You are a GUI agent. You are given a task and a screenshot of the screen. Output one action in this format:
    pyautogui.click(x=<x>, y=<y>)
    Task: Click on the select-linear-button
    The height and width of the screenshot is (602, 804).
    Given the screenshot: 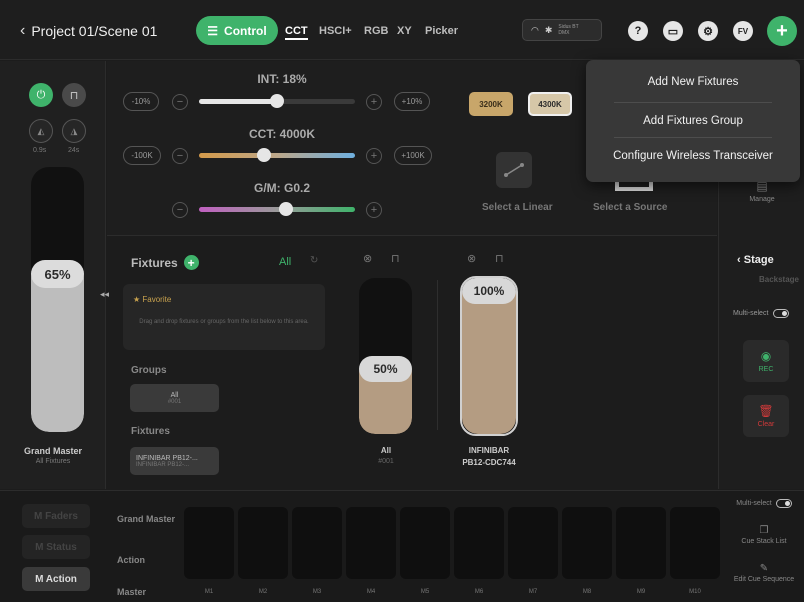 What is the action you would take?
    pyautogui.click(x=514, y=170)
    